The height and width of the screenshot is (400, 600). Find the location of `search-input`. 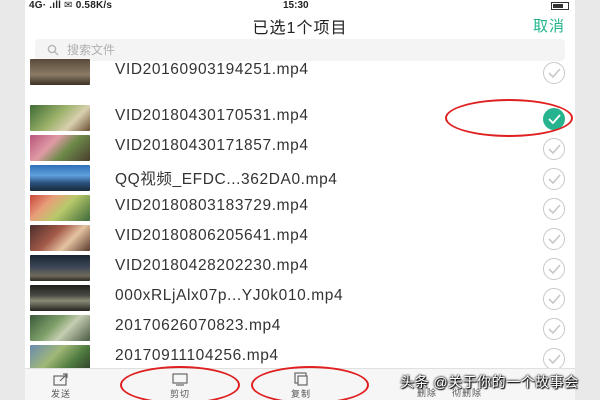

search-input is located at coordinates (267, 50).